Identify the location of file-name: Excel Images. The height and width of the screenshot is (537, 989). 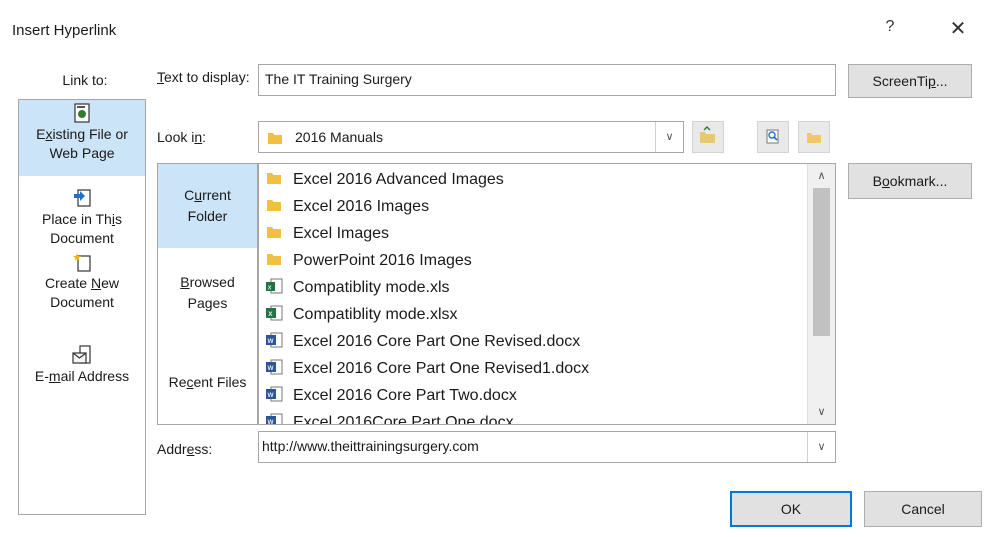
(341, 233).